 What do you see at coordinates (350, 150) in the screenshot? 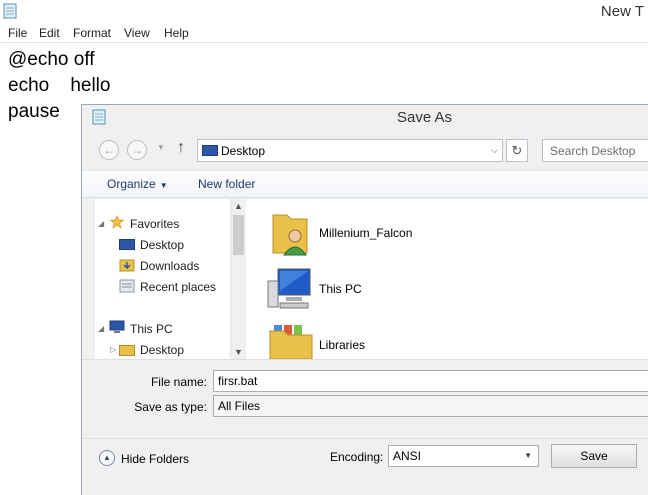
I see `address-bar: Desktop ⌵` at bounding box center [350, 150].